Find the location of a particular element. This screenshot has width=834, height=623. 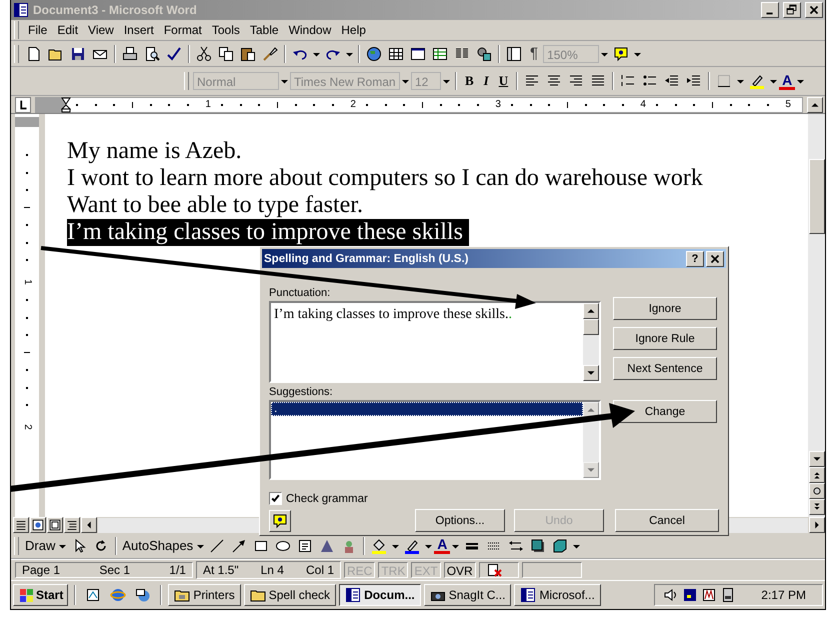

start-button: Start is located at coordinates (40, 595).